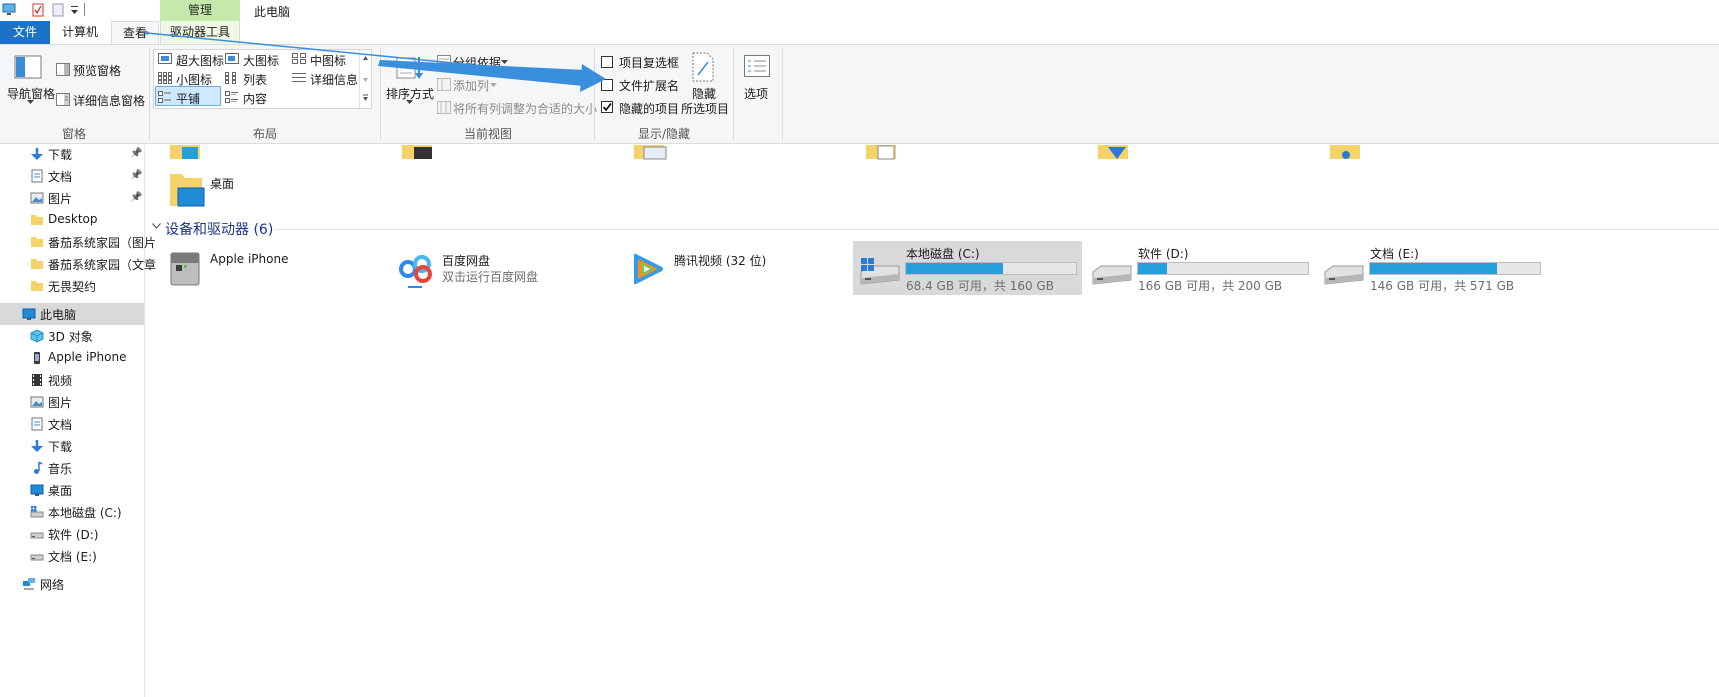 The width and height of the screenshot is (1719, 697). Describe the element at coordinates (80, 32) in the screenshot. I see `tab-computer: 计算机` at that location.